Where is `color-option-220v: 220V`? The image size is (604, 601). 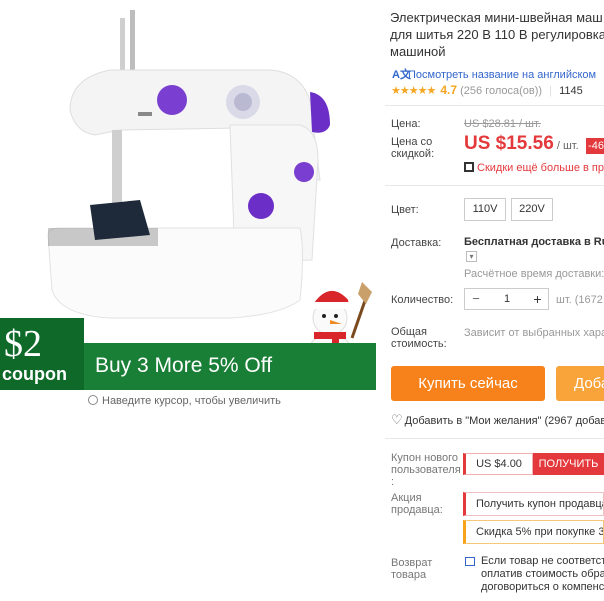 color-option-220v: 220V is located at coordinates (532, 209).